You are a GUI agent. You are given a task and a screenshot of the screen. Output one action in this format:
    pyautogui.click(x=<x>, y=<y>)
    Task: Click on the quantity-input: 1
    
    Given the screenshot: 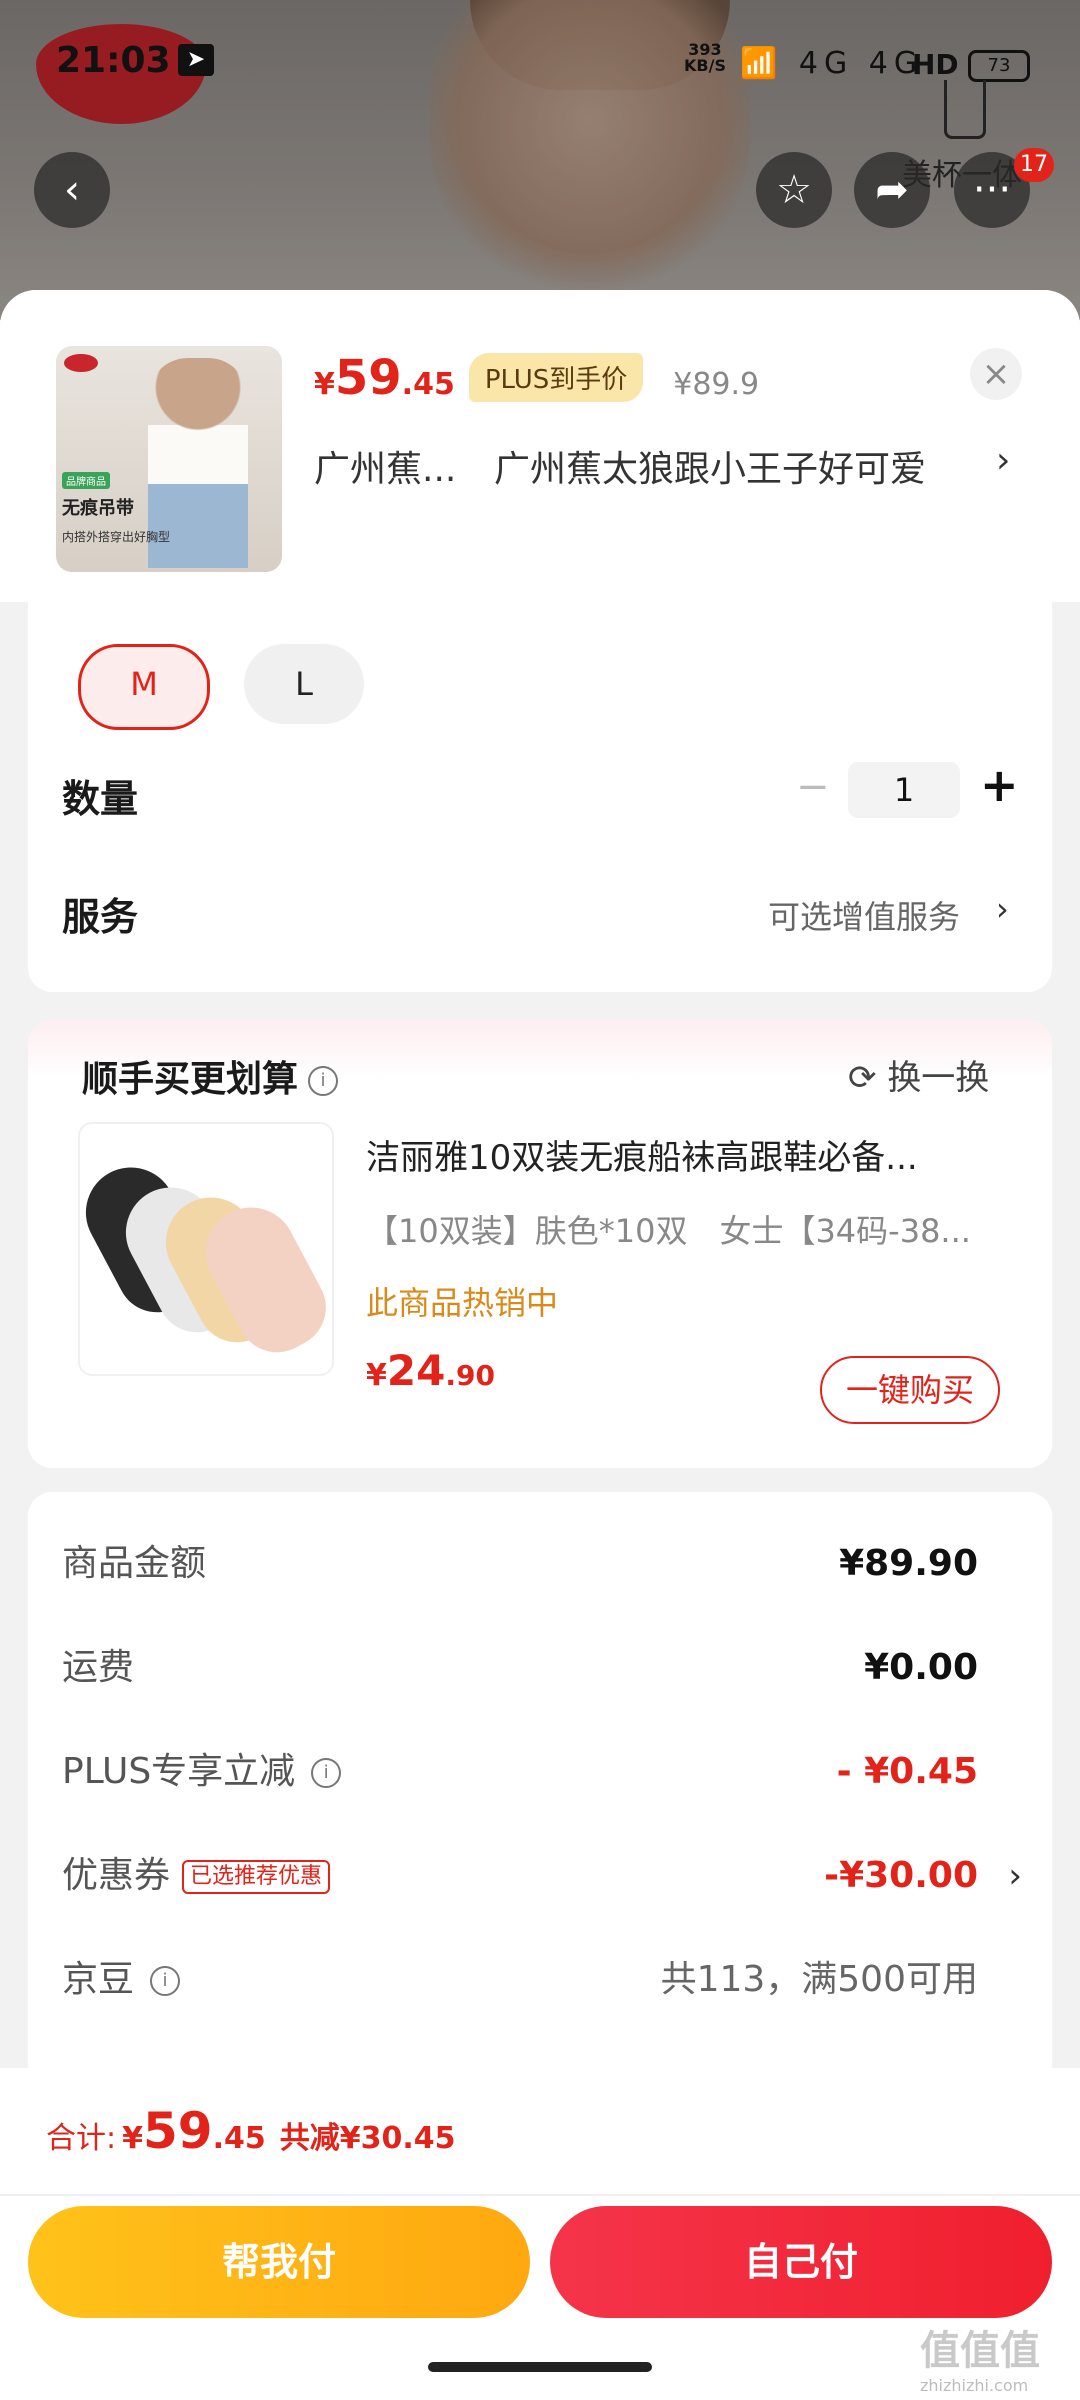 What is the action you would take?
    pyautogui.click(x=904, y=790)
    